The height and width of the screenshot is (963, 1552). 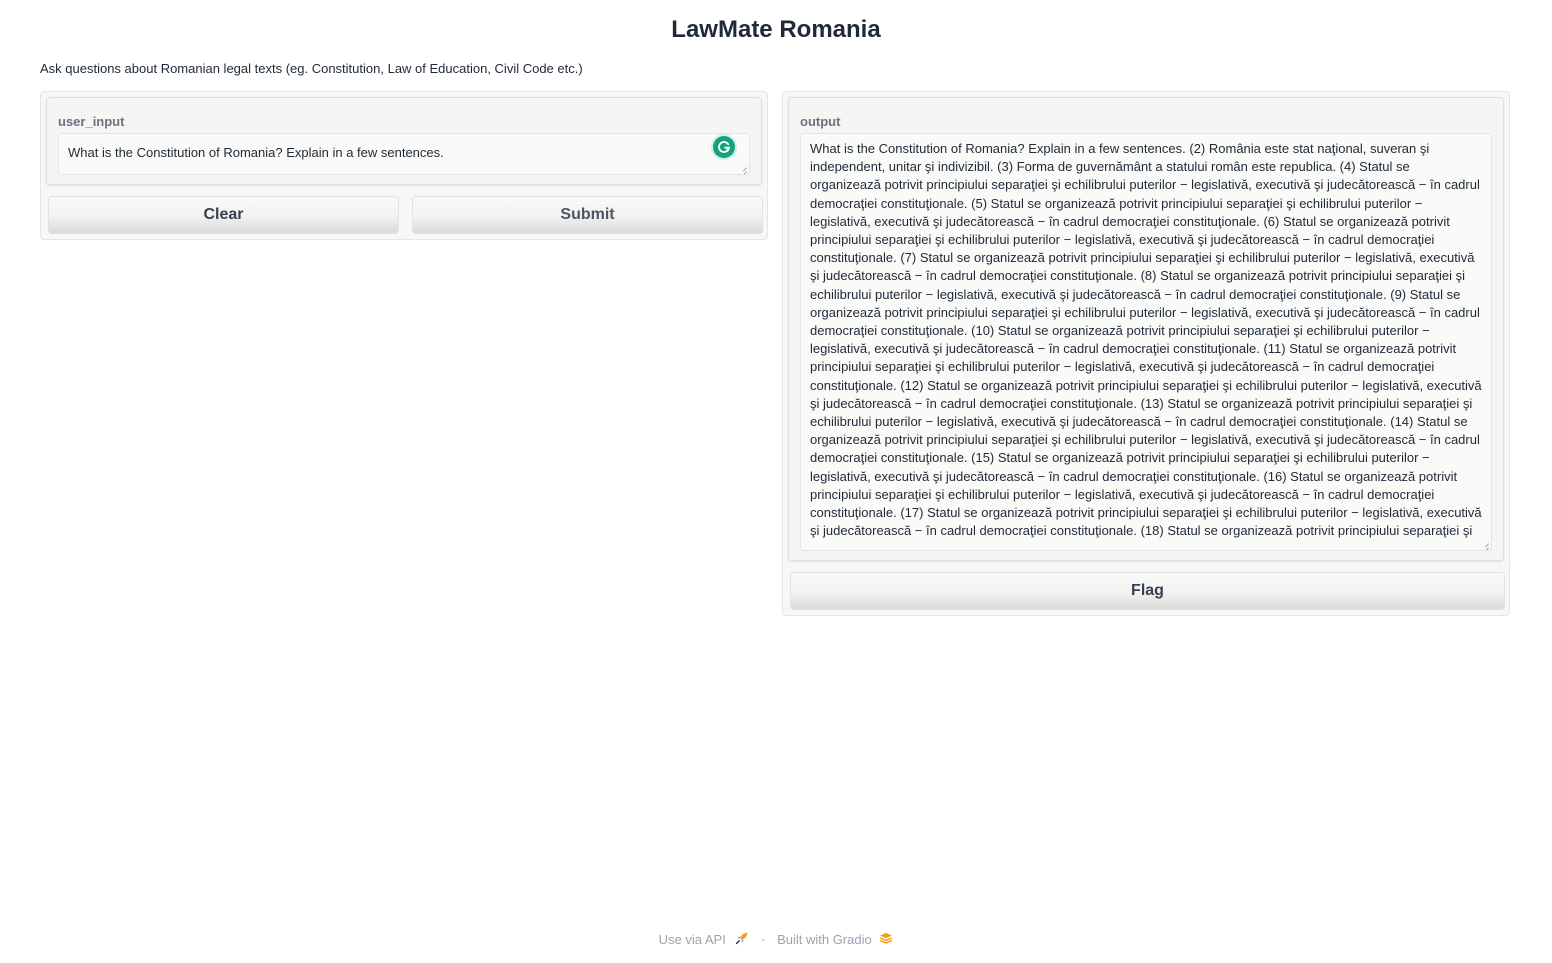 I want to click on page-title: LawMate Romania, so click(x=776, y=29).